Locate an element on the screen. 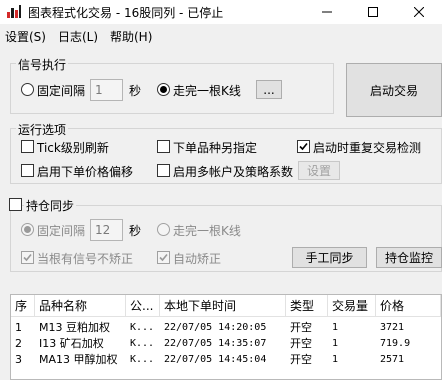 This screenshot has width=442, height=380. minimize-icon is located at coordinates (327, 12).